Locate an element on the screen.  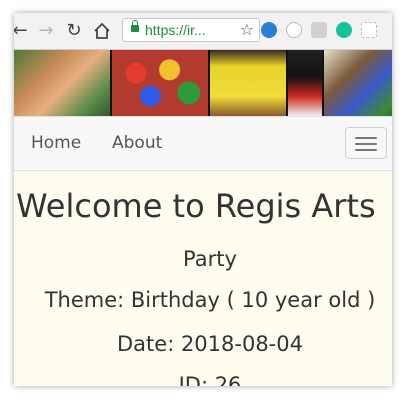
home-icon is located at coordinates (102, 31).